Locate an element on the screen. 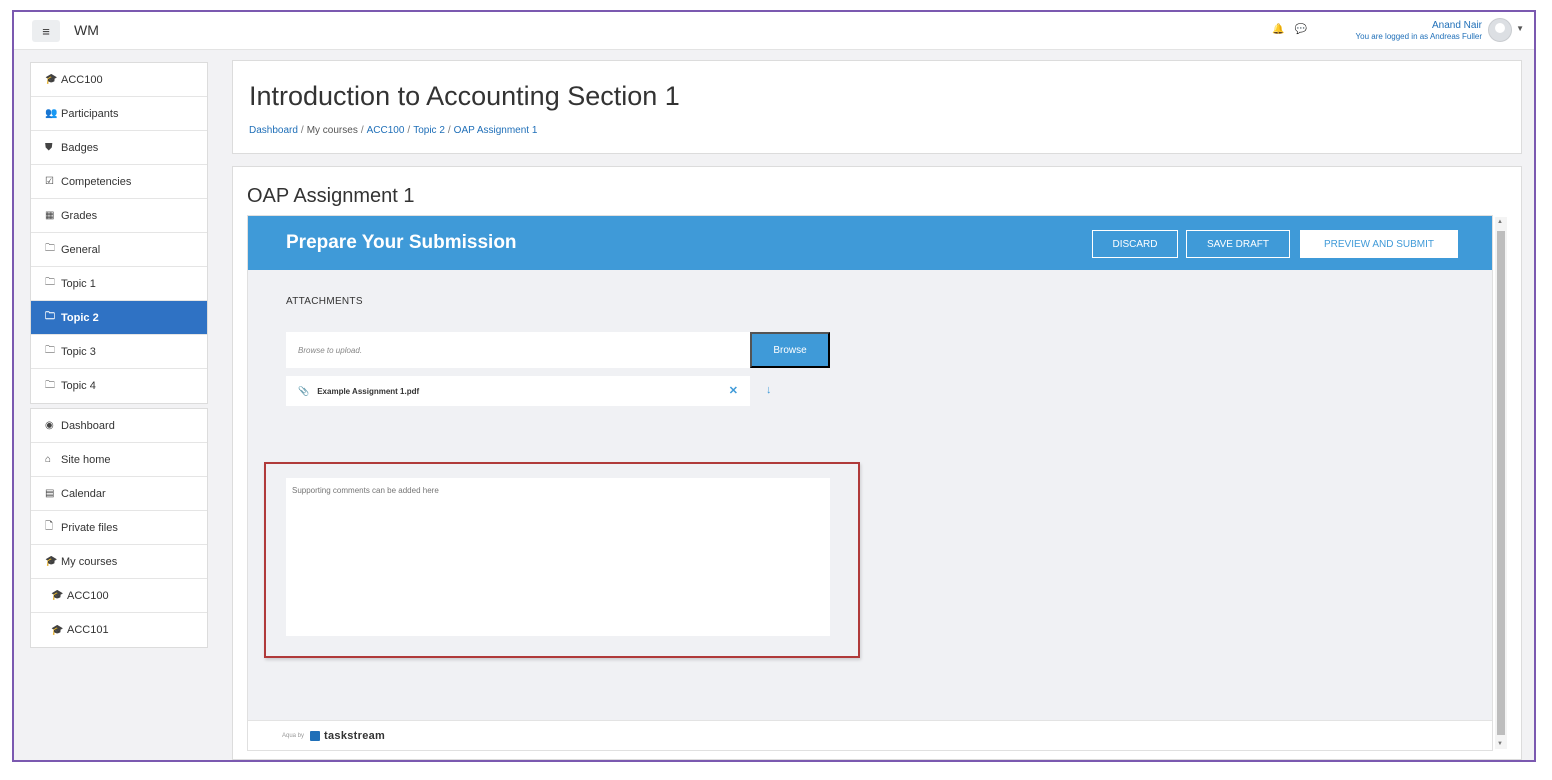 The width and height of the screenshot is (1552, 780). calendar-icon: ▤ is located at coordinates (50, 493).